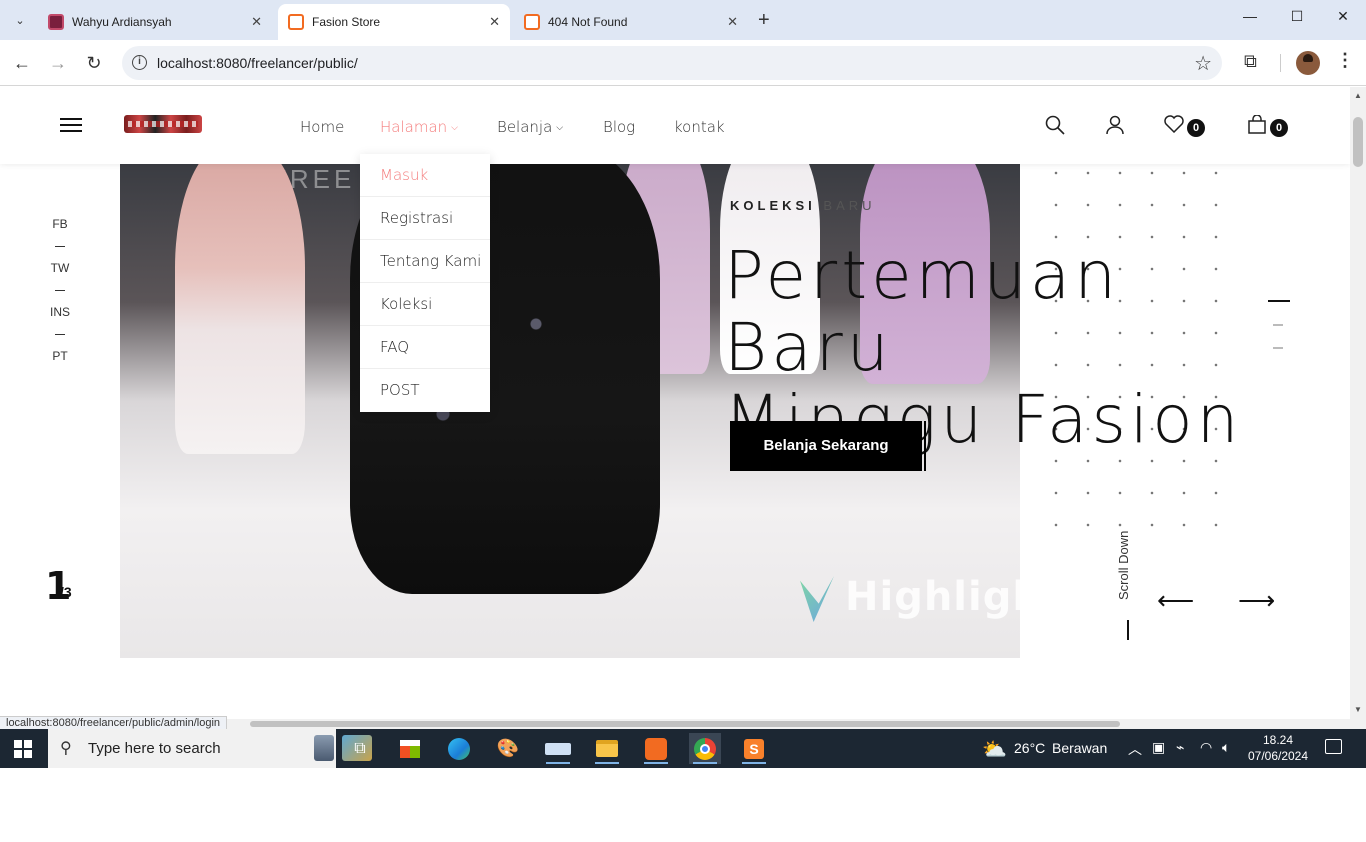 This screenshot has width=1366, height=842. Describe the element at coordinates (60, 312) in the screenshot. I see `social-link-ins: INS` at that location.